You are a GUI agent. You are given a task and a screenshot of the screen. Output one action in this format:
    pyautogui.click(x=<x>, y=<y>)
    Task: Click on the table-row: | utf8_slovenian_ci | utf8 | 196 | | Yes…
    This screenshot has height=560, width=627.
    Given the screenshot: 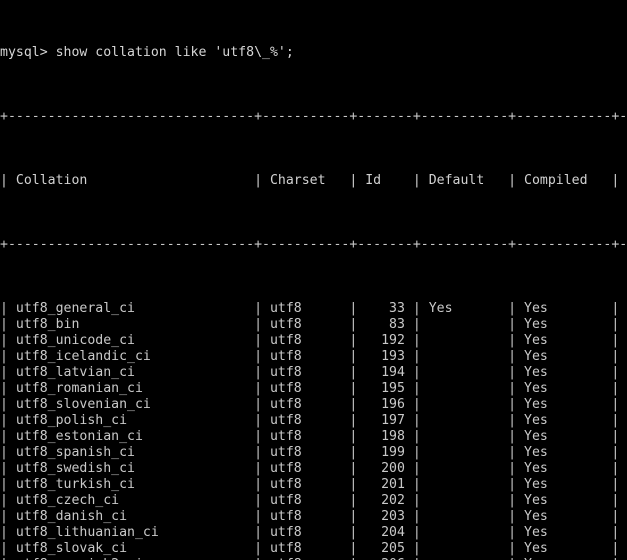 What is the action you would take?
    pyautogui.click(x=310, y=404)
    